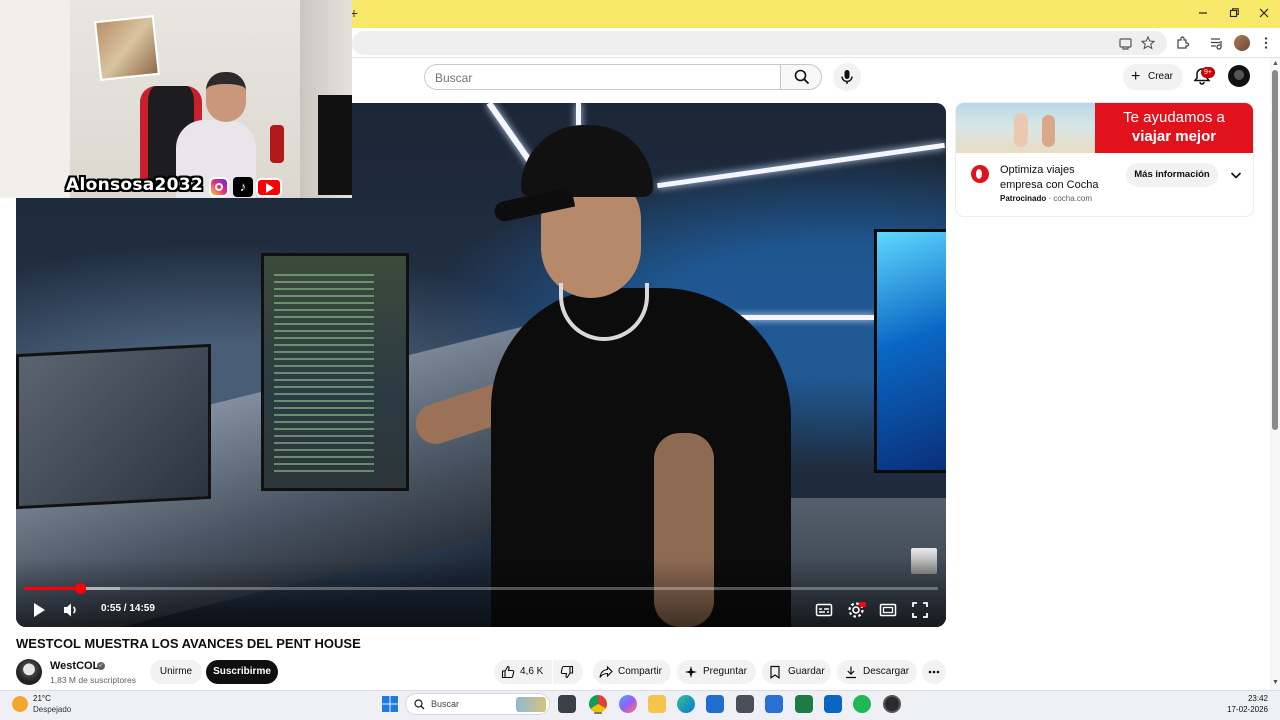 Image resolution: width=1280 pixels, height=720 pixels. What do you see at coordinates (1275, 64) in the screenshot?
I see `scroll-up-arrow: ▲` at bounding box center [1275, 64].